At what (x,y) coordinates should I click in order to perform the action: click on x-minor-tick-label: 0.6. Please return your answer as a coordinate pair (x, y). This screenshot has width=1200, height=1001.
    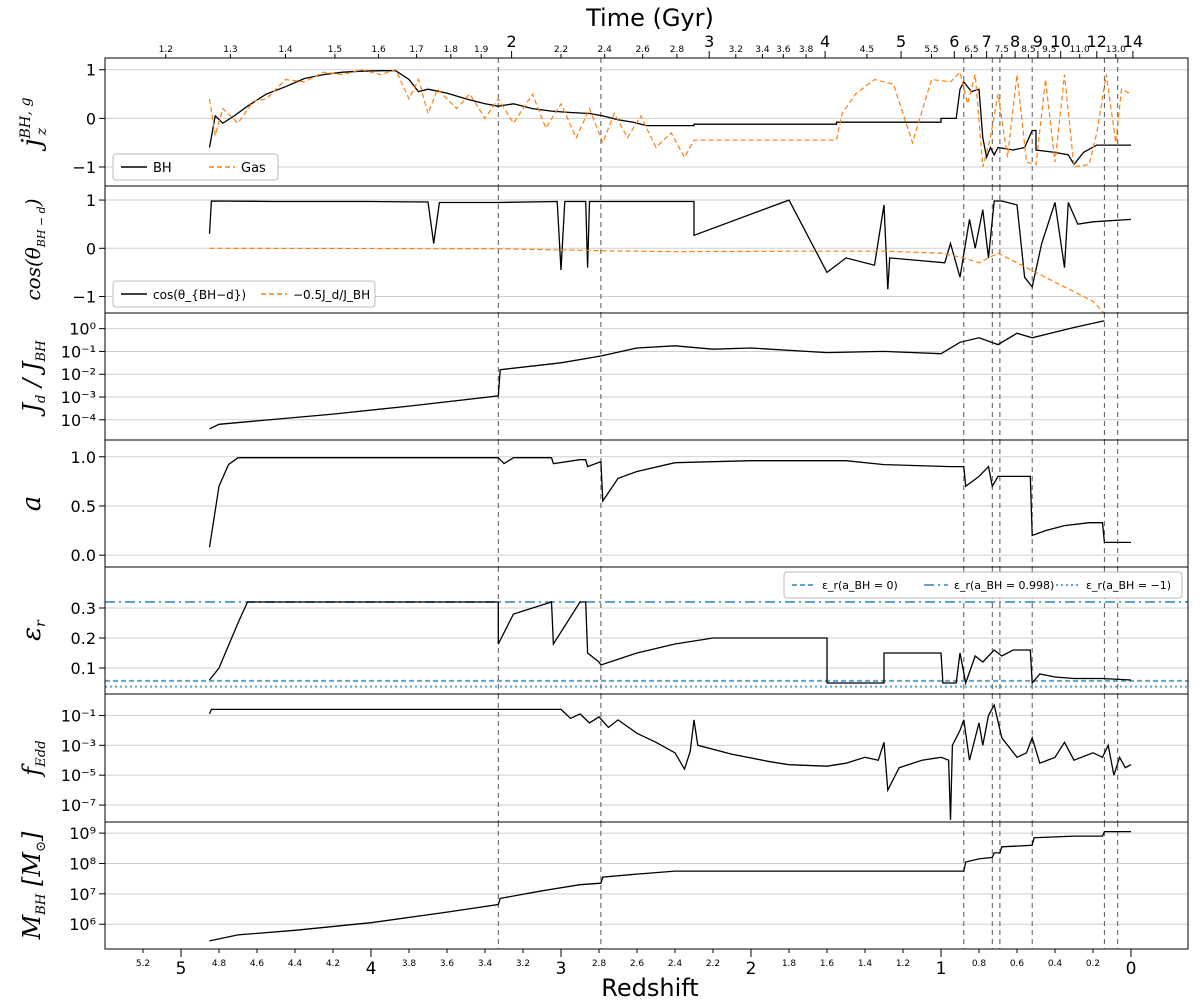
    Looking at the image, I should click on (1017, 964).